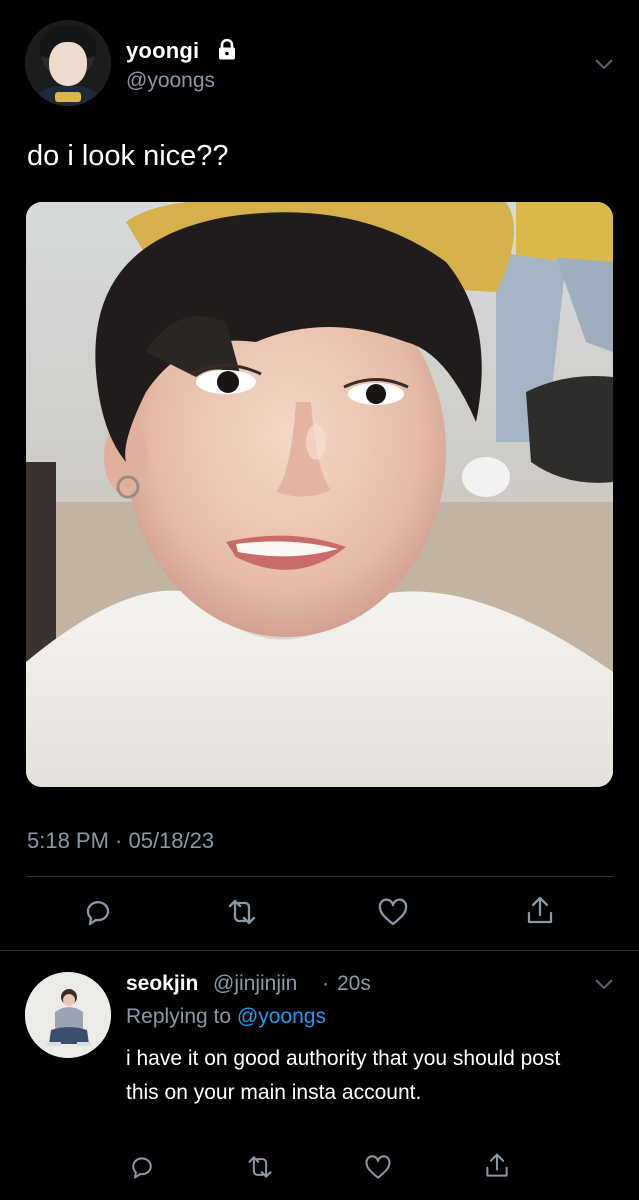  What do you see at coordinates (319, 950) in the screenshot?
I see `section-divider` at bounding box center [319, 950].